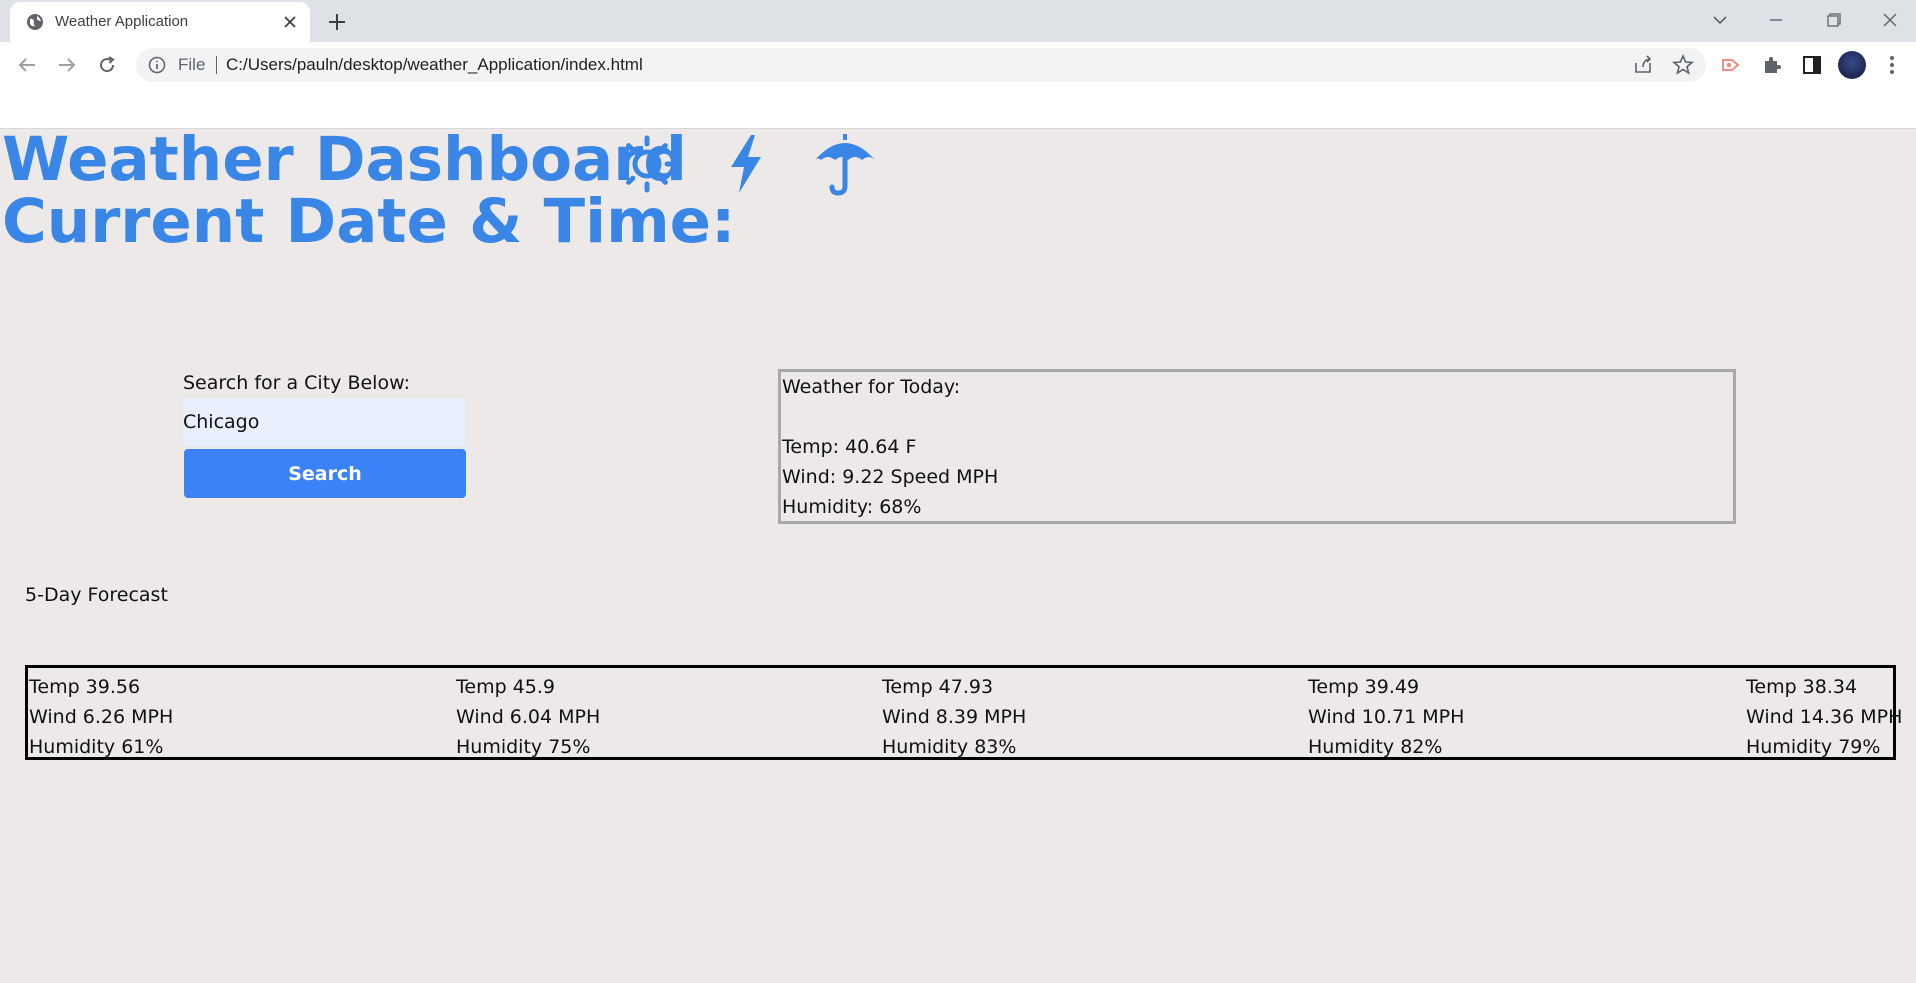 The image size is (1916, 983). I want to click on file-scheme-label: File, so click(192, 64).